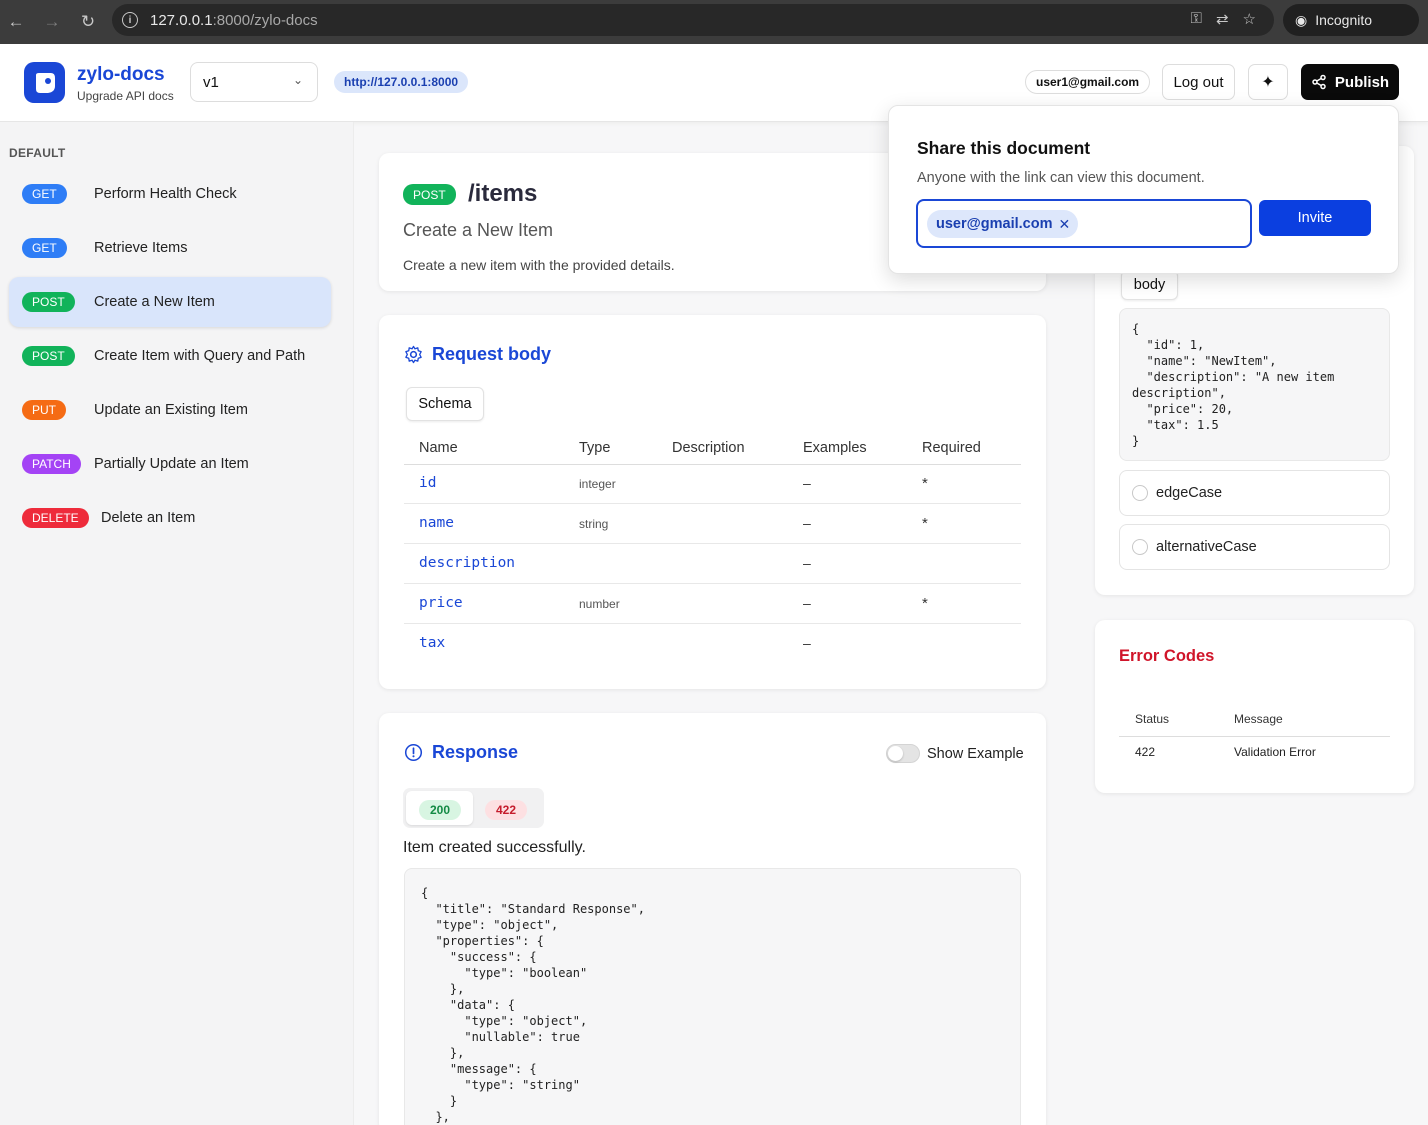 This screenshot has width=1428, height=1125. Describe the element at coordinates (1152, 719) in the screenshot. I see `column-header: Status` at that location.